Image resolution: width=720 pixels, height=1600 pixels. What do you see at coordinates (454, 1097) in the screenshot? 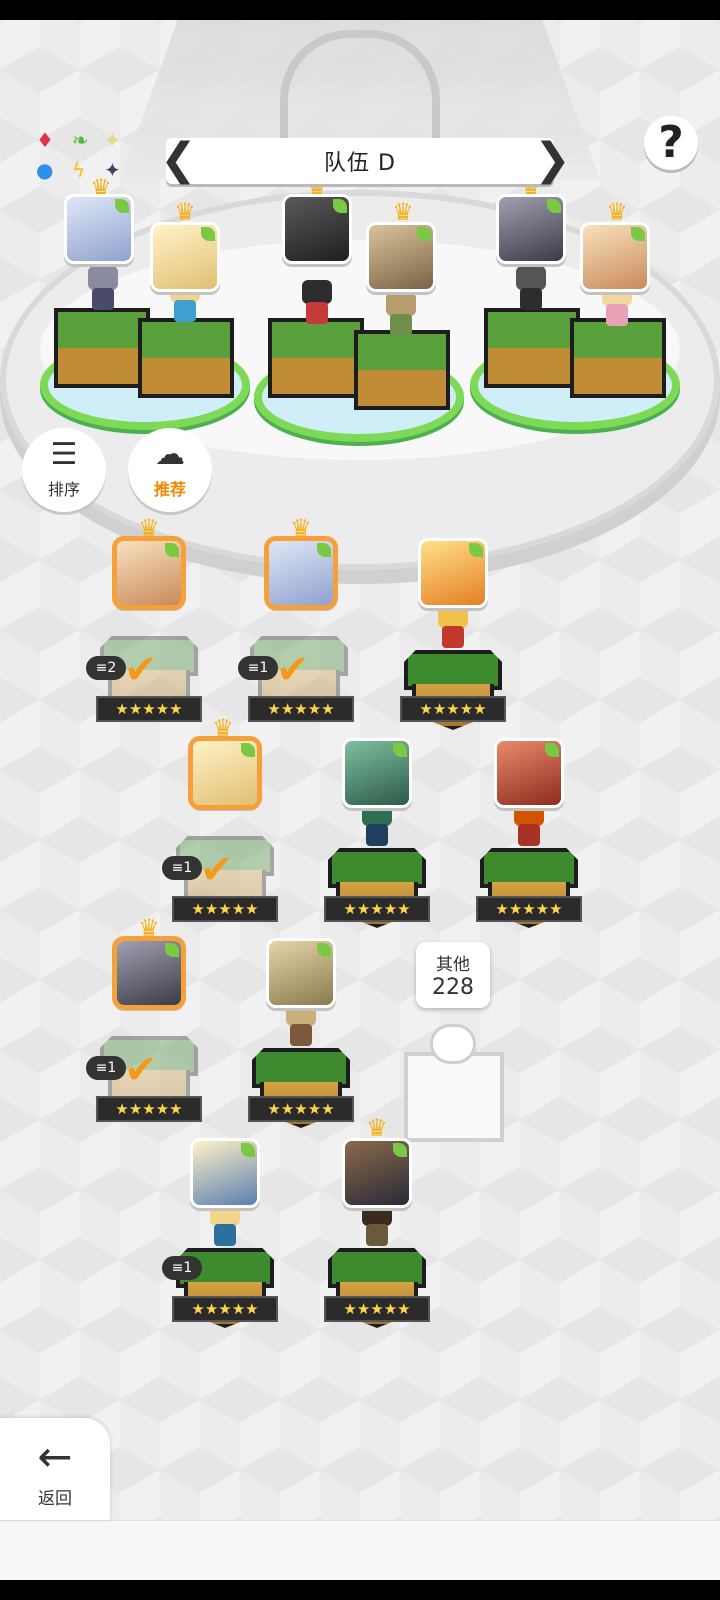
I see `other-placeholder-block` at bounding box center [454, 1097].